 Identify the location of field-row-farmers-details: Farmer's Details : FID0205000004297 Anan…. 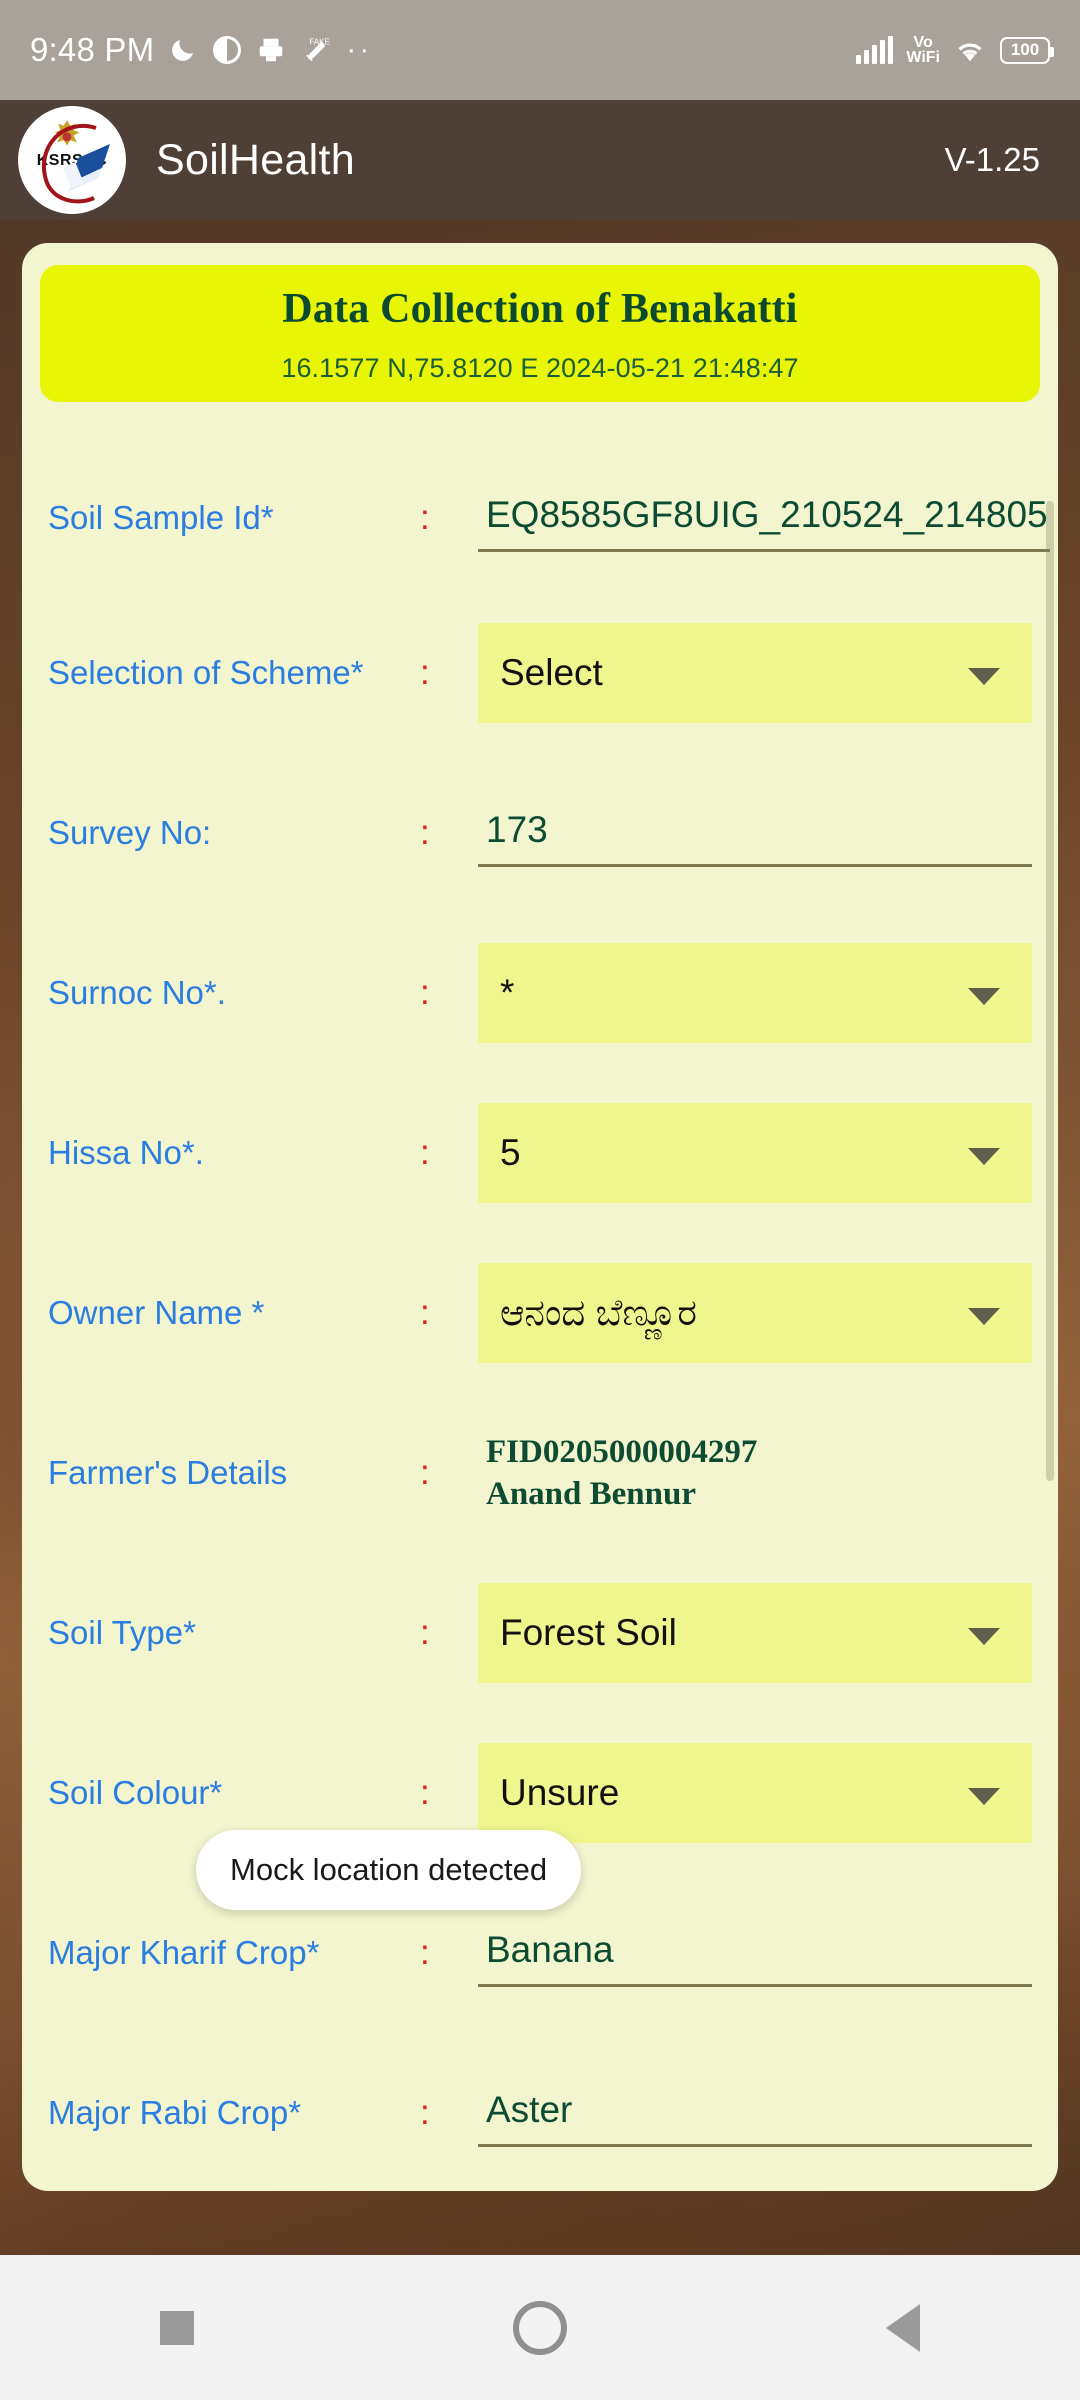
(540, 1473).